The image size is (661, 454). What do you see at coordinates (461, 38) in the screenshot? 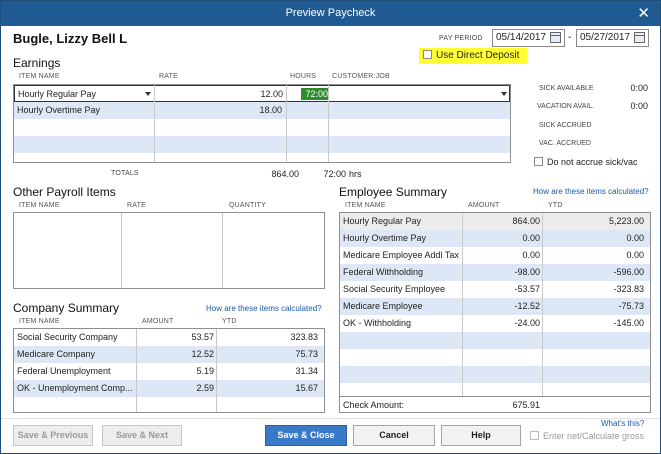
I see `pay-period-label: PAY PERIOD` at bounding box center [461, 38].